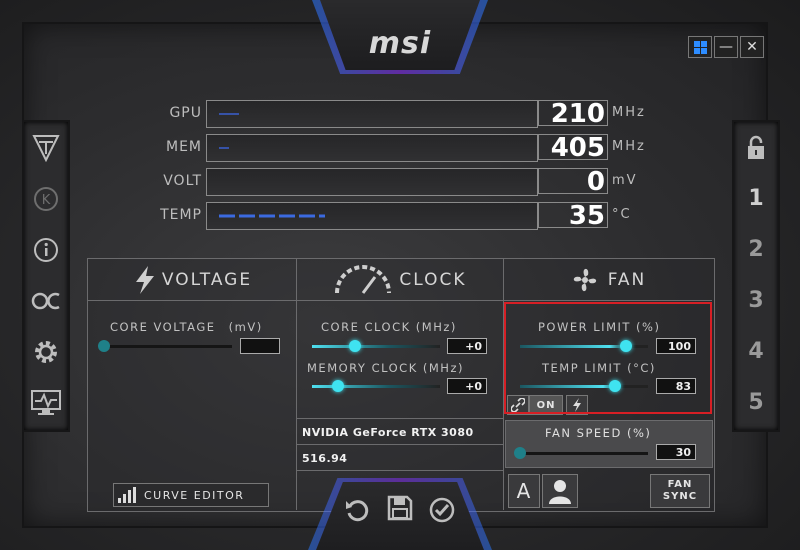 The width and height of the screenshot is (800, 550). I want to click on info-divider-mid, so click(400, 444).